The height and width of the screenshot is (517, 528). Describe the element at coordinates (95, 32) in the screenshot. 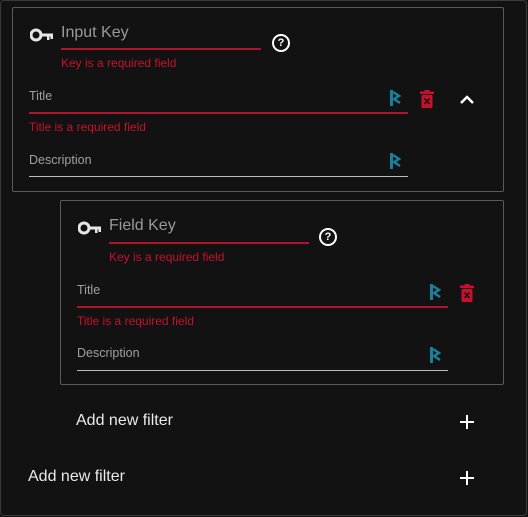

I see `input-key-placeholder: Input Key` at that location.